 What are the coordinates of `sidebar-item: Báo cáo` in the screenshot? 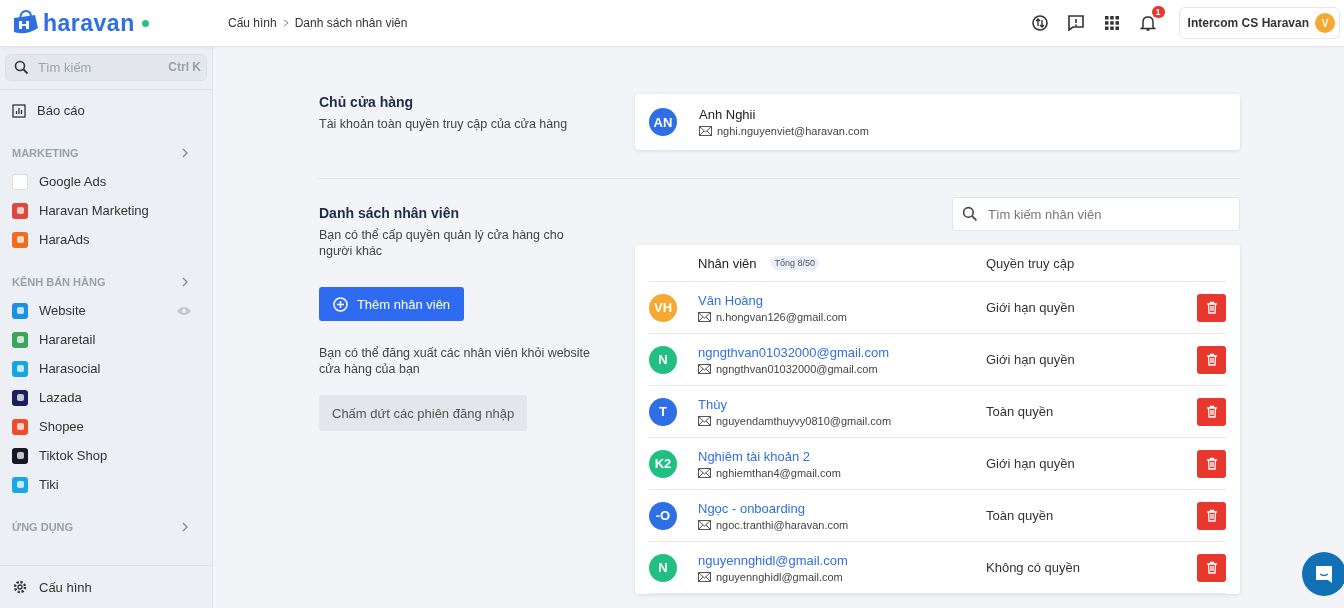 It's located at (106, 110).